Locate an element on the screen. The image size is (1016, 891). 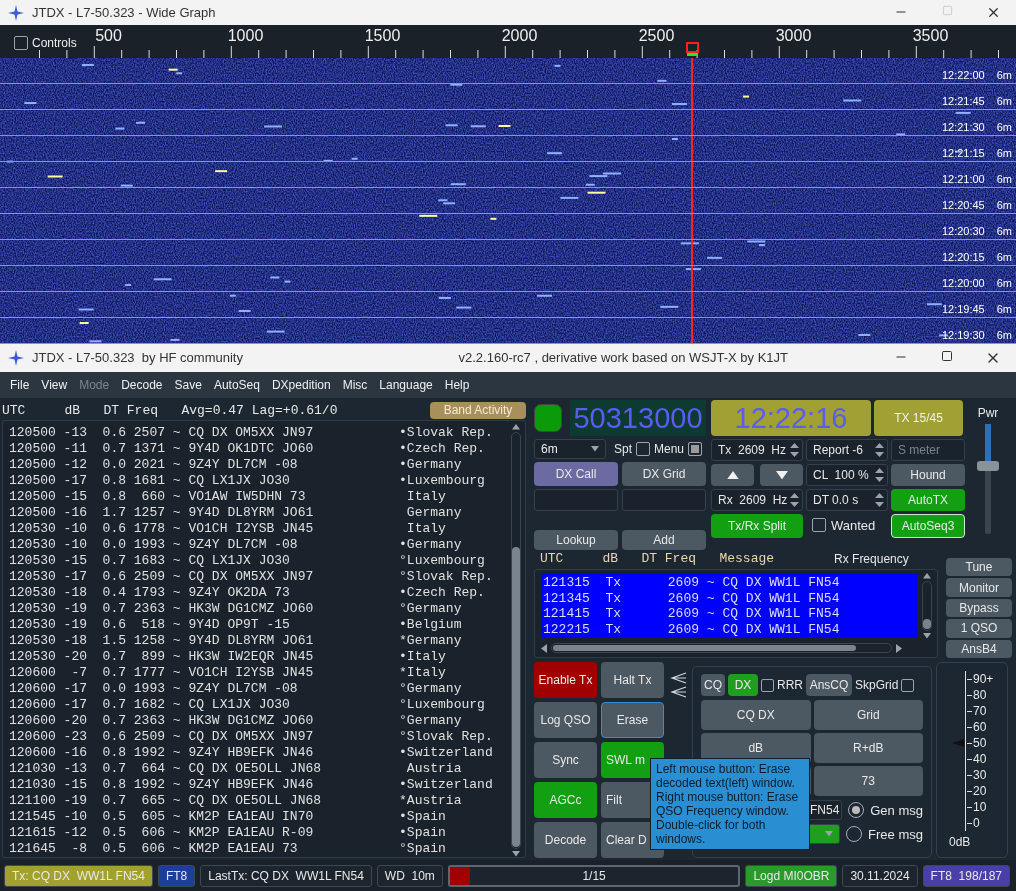
maximize-icon is located at coordinates (947, 355).